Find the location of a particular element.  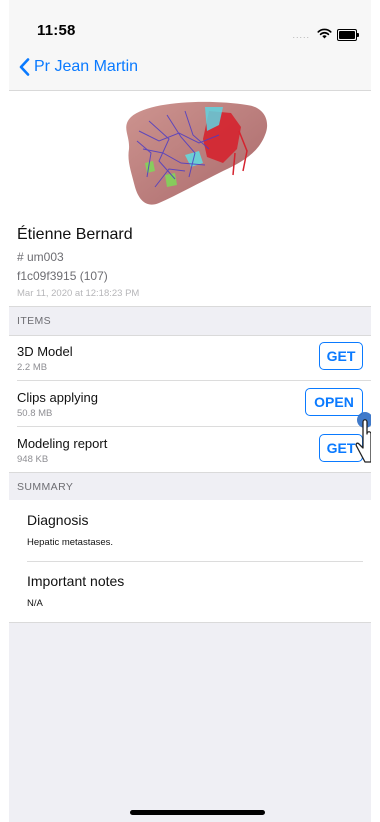

home-indicator is located at coordinates (197, 812).